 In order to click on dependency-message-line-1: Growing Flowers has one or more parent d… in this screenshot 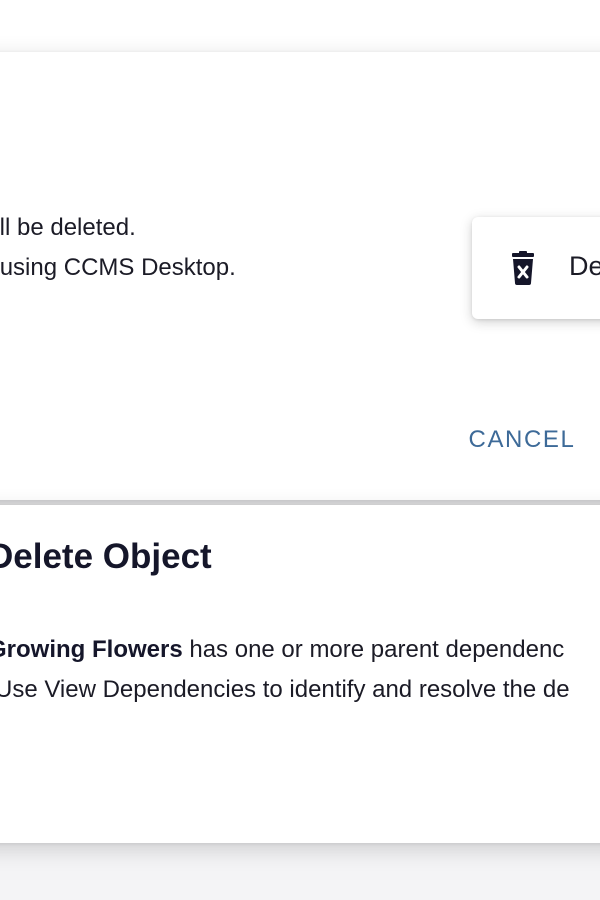, I will do `click(282, 650)`.